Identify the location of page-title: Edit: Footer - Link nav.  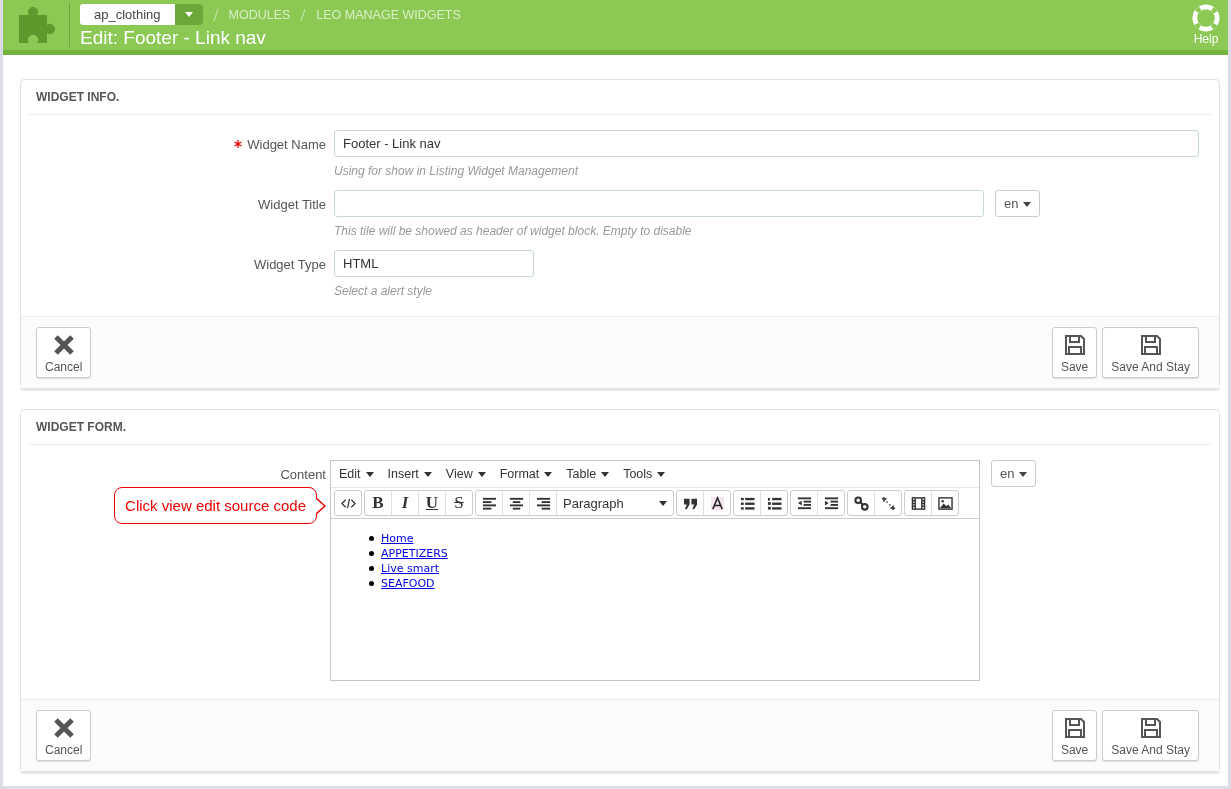
(173, 38).